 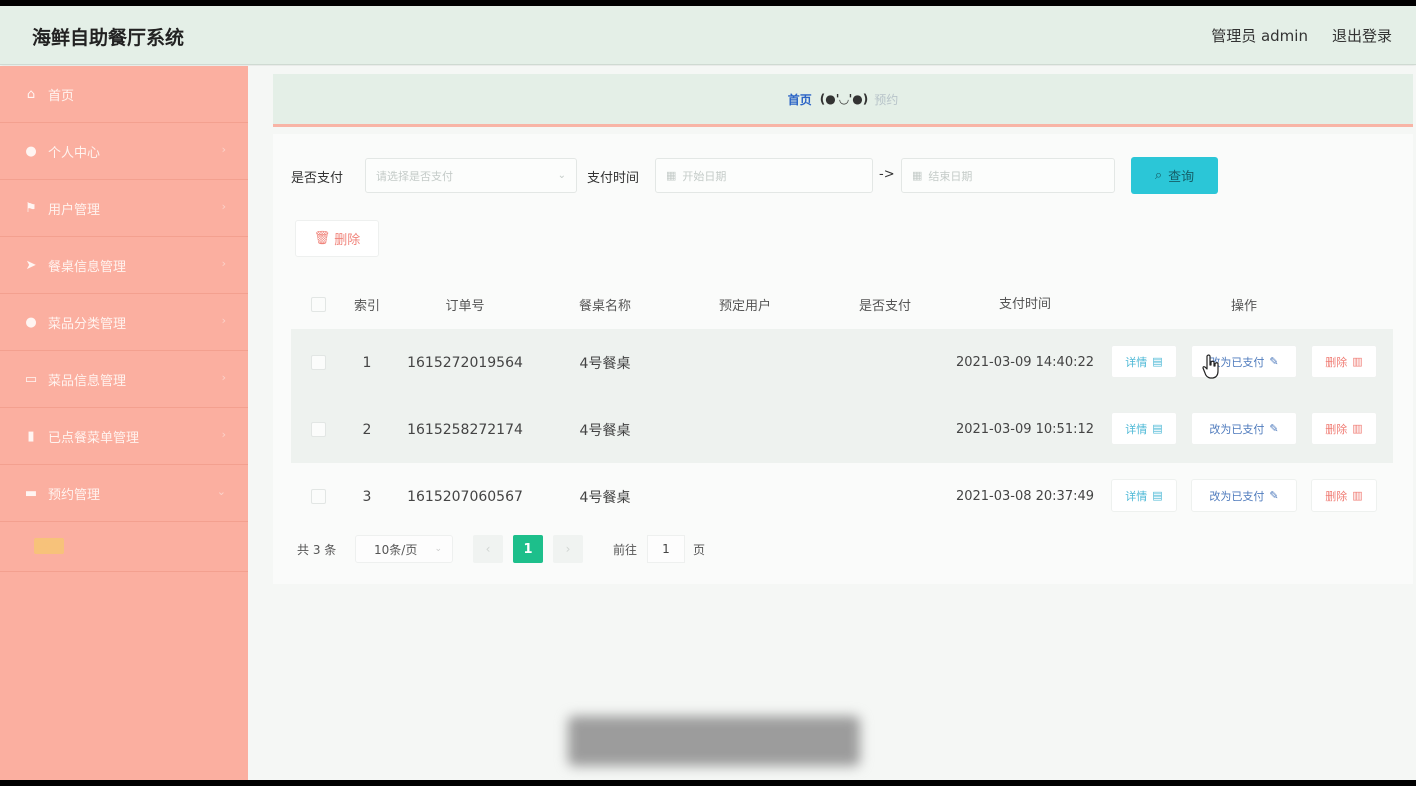 What do you see at coordinates (844, 99) in the screenshot?
I see `breadcrumb-emoticon: (●'◡'●)` at bounding box center [844, 99].